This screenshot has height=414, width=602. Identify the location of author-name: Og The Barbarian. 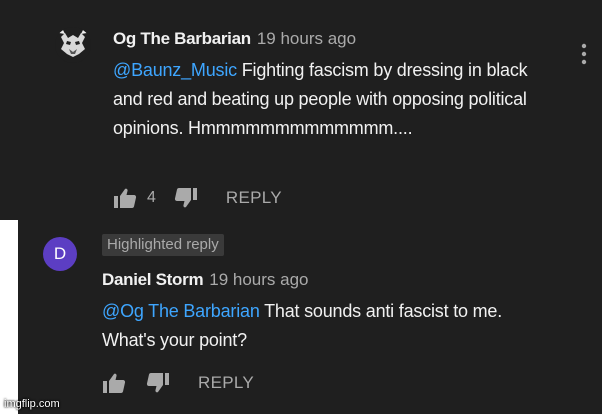
(182, 38).